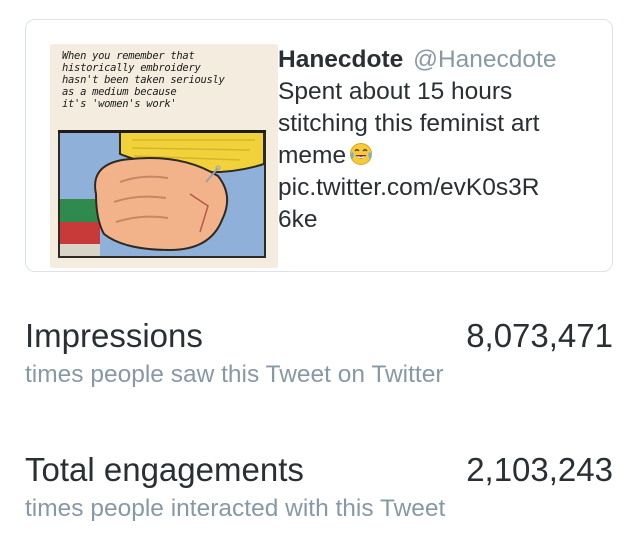  What do you see at coordinates (319, 470) in the screenshot?
I see `metric-row: Total engagements 2,103,243` at bounding box center [319, 470].